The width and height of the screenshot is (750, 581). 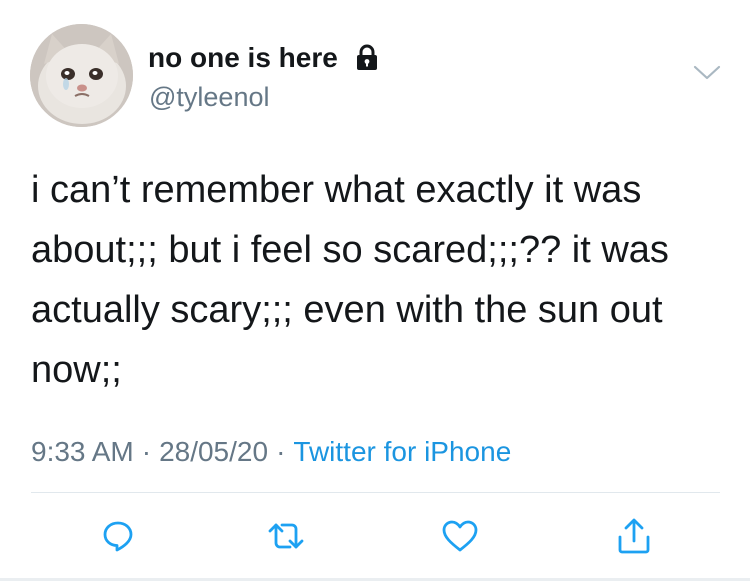 What do you see at coordinates (375, 492) in the screenshot?
I see `divider` at bounding box center [375, 492].